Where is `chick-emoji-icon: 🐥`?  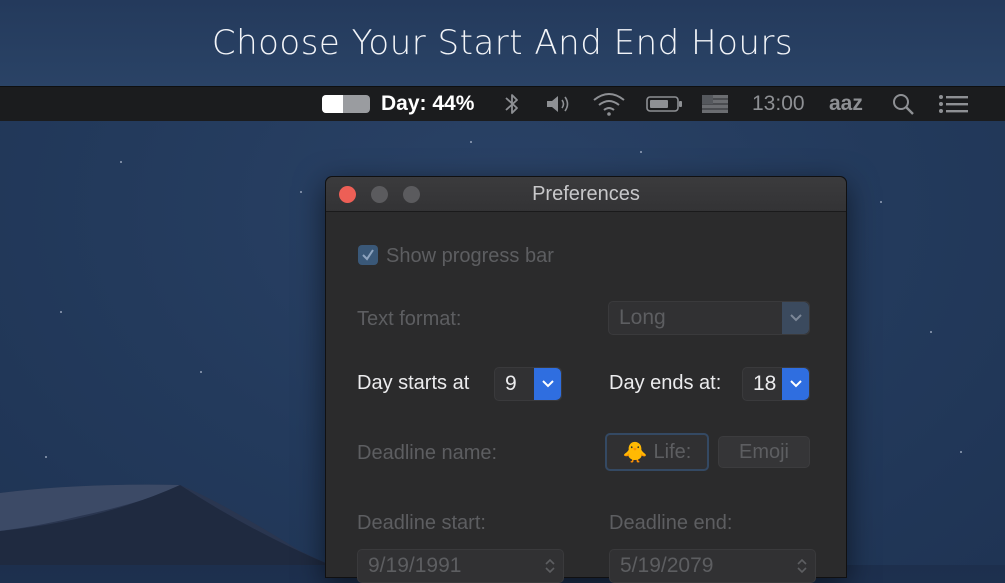 chick-emoji-icon: 🐥 is located at coordinates (635, 452).